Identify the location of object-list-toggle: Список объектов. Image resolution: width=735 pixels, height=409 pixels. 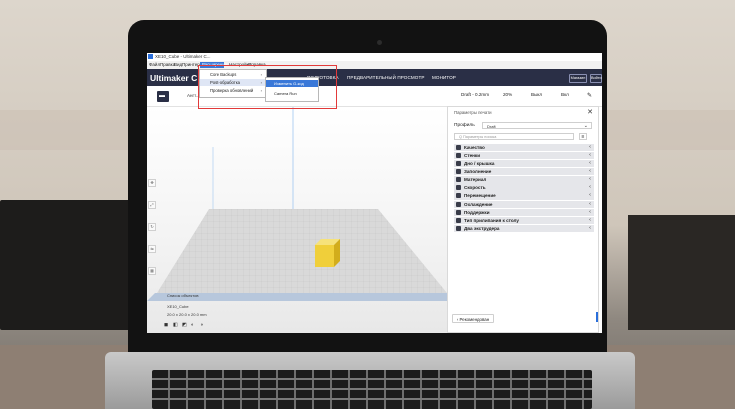
(182, 295).